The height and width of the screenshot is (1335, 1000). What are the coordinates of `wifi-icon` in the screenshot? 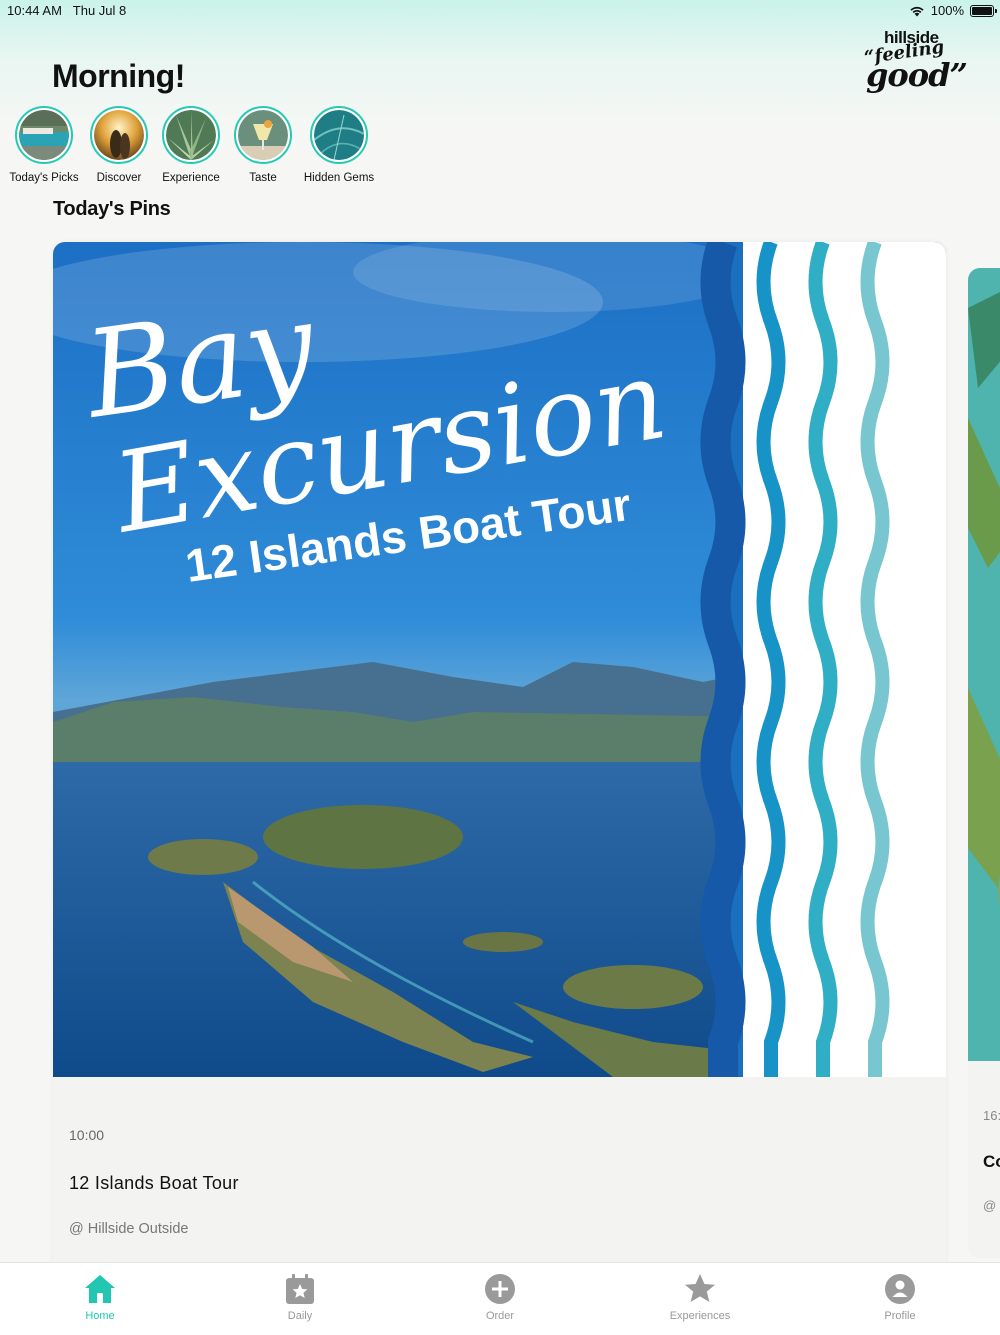 It's located at (917, 11).